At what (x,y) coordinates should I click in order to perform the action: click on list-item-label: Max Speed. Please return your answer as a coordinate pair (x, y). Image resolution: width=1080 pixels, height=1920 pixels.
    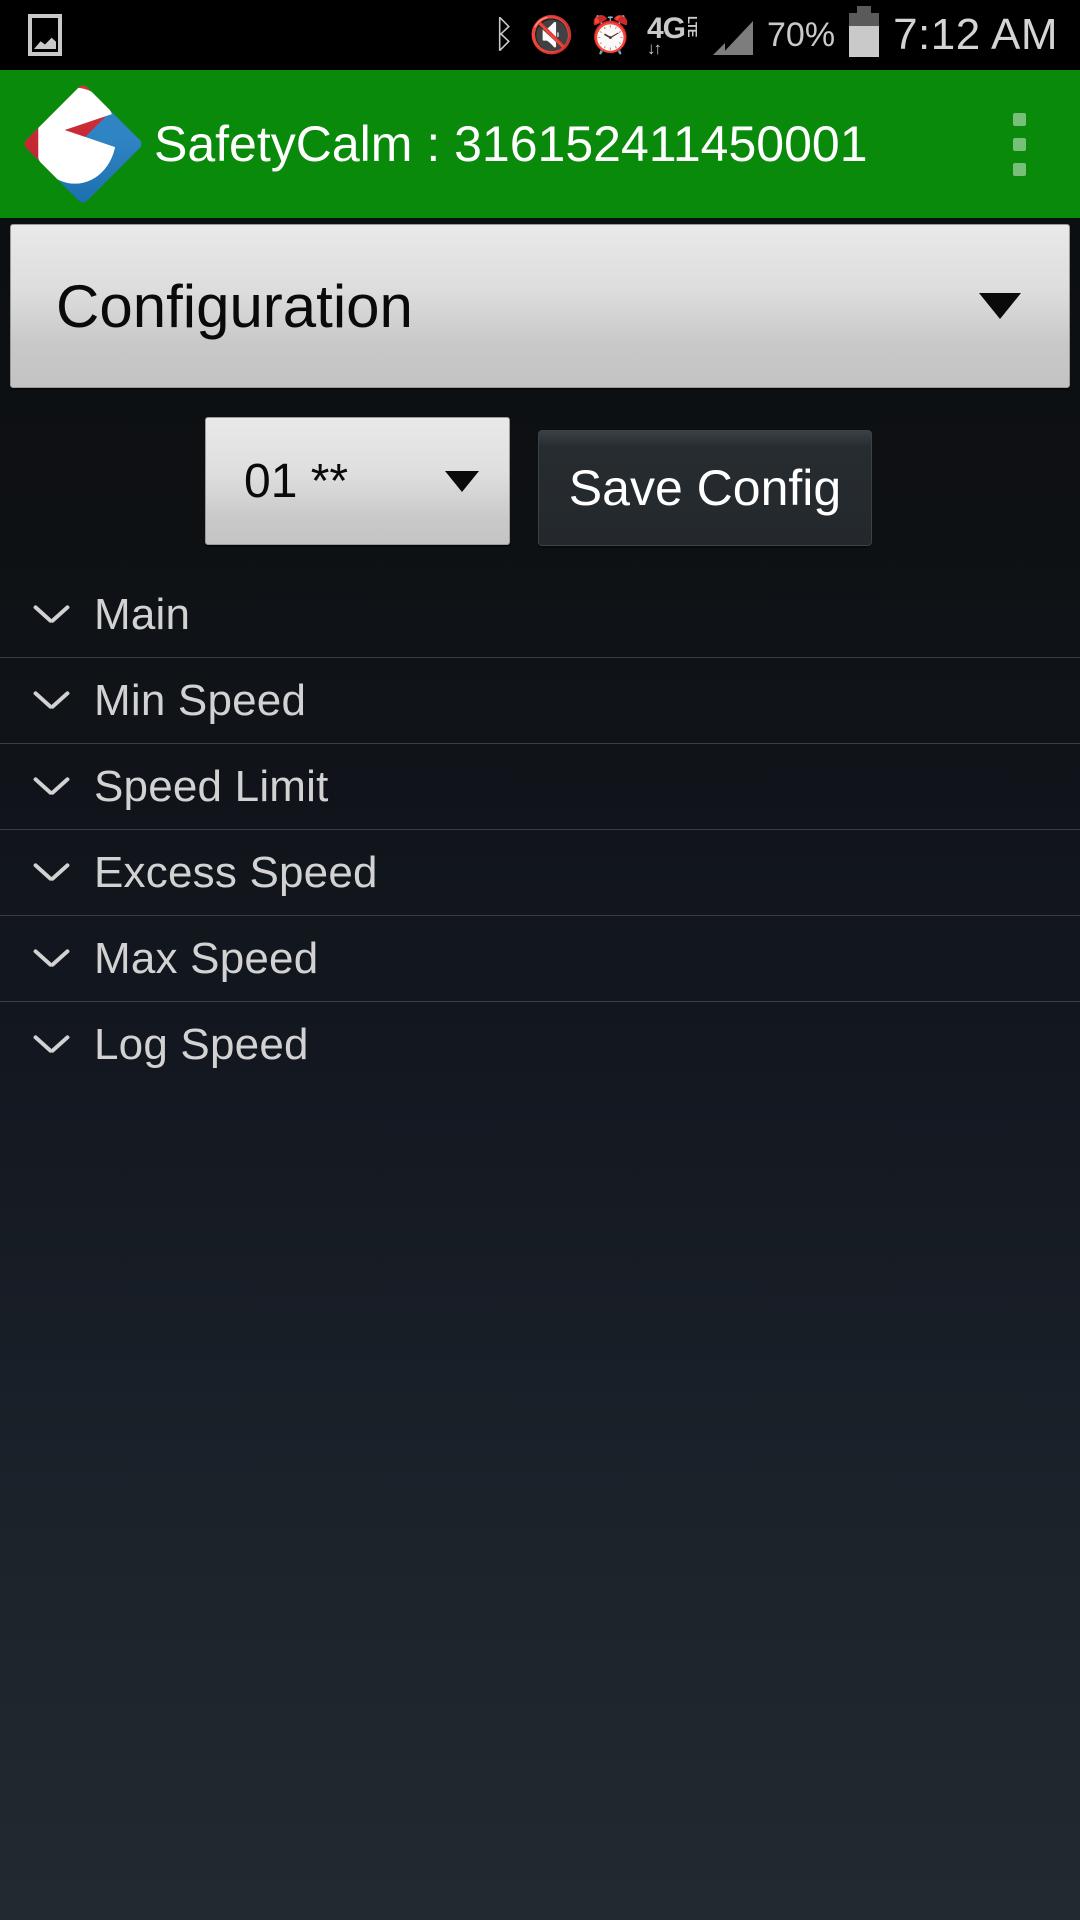
    Looking at the image, I should click on (206, 958).